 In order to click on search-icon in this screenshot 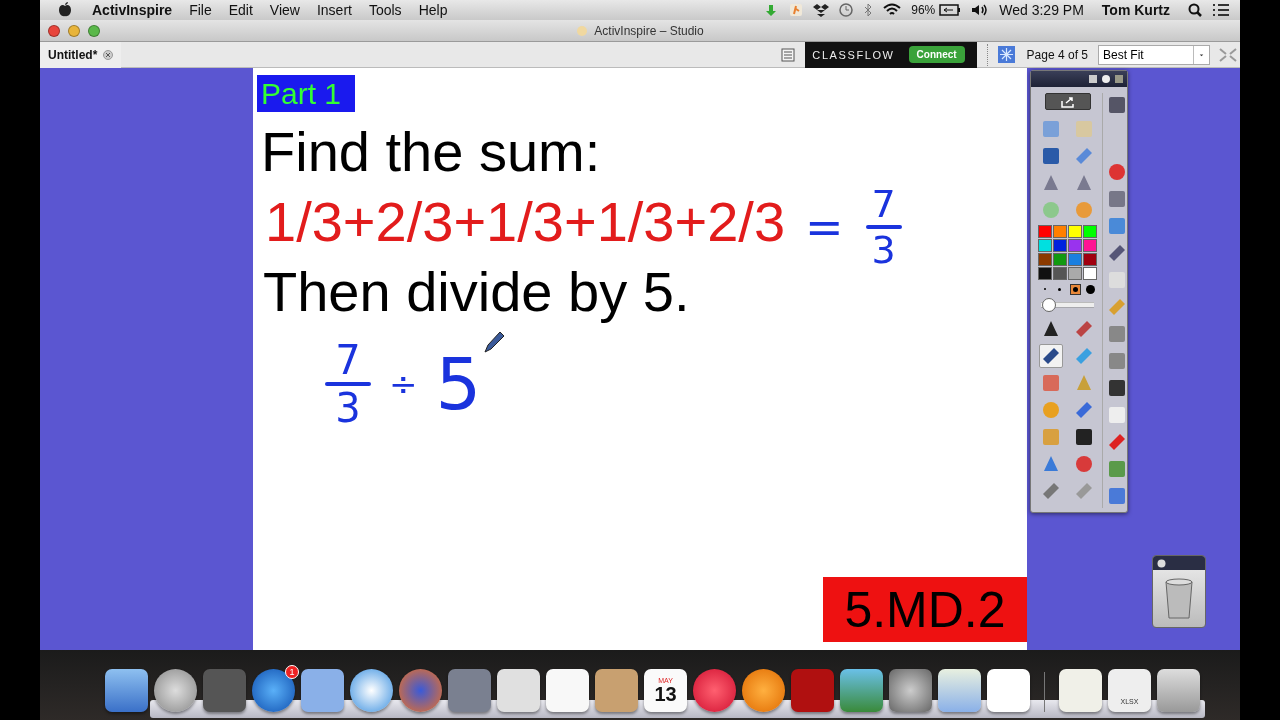, I will do `click(1195, 10)`.